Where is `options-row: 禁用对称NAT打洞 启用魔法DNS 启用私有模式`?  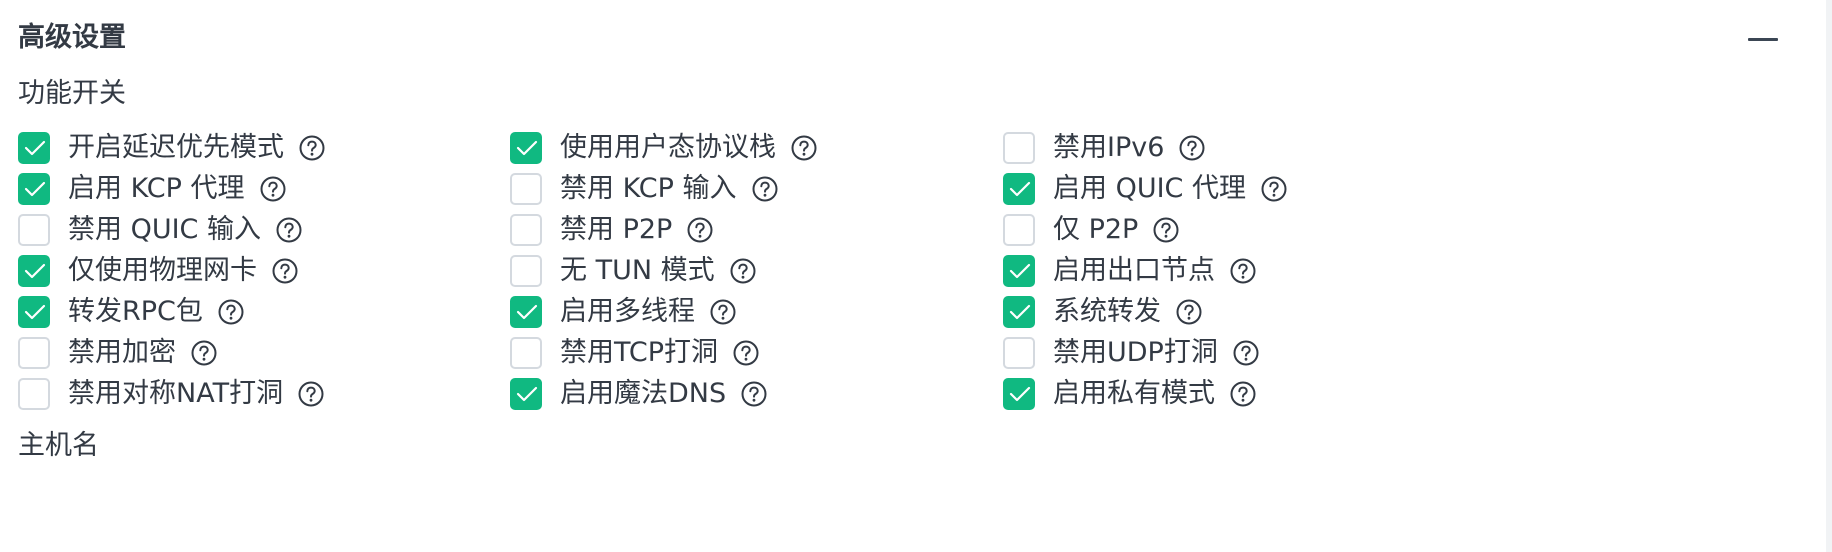 options-row: 禁用对称NAT打洞 启用魔法DNS 启用私有模式 is located at coordinates (913, 394).